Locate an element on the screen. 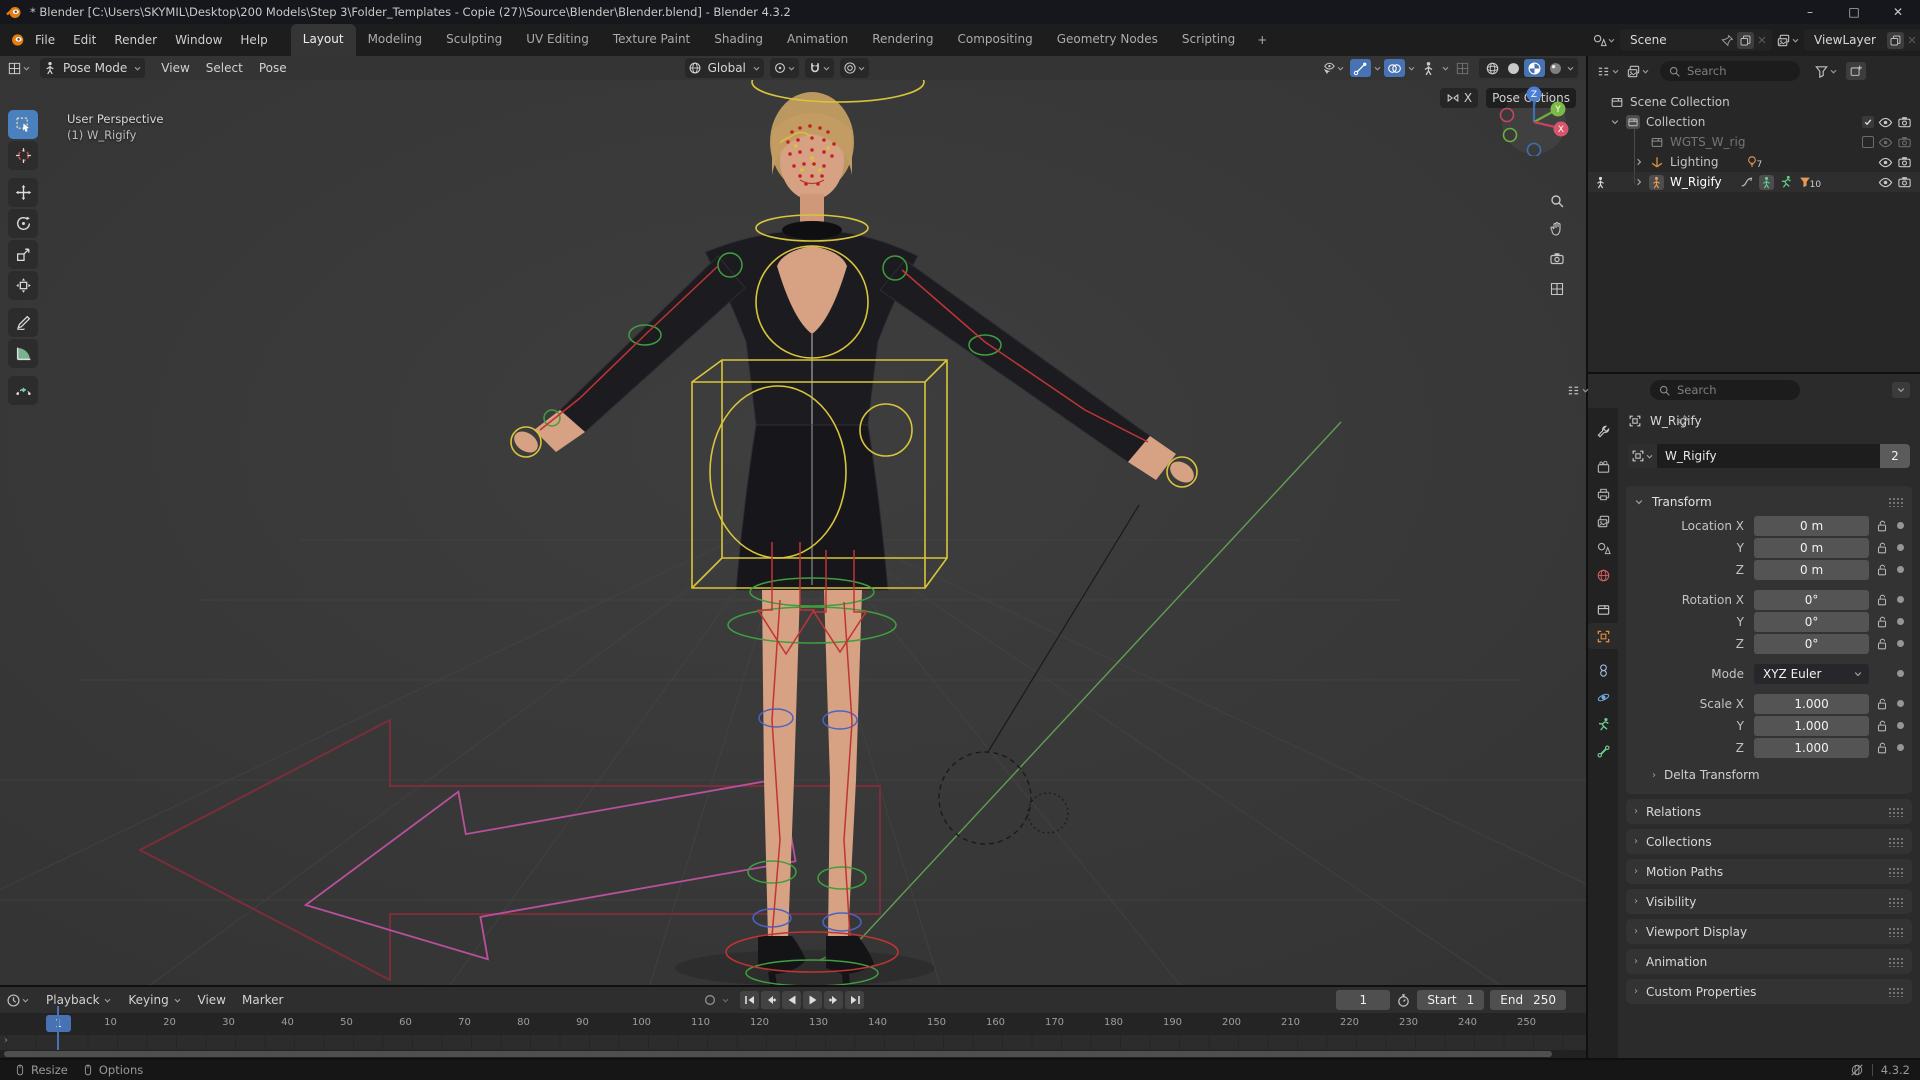 This screenshot has width=1920, height=1080. tab-world is located at coordinates (1603, 575).